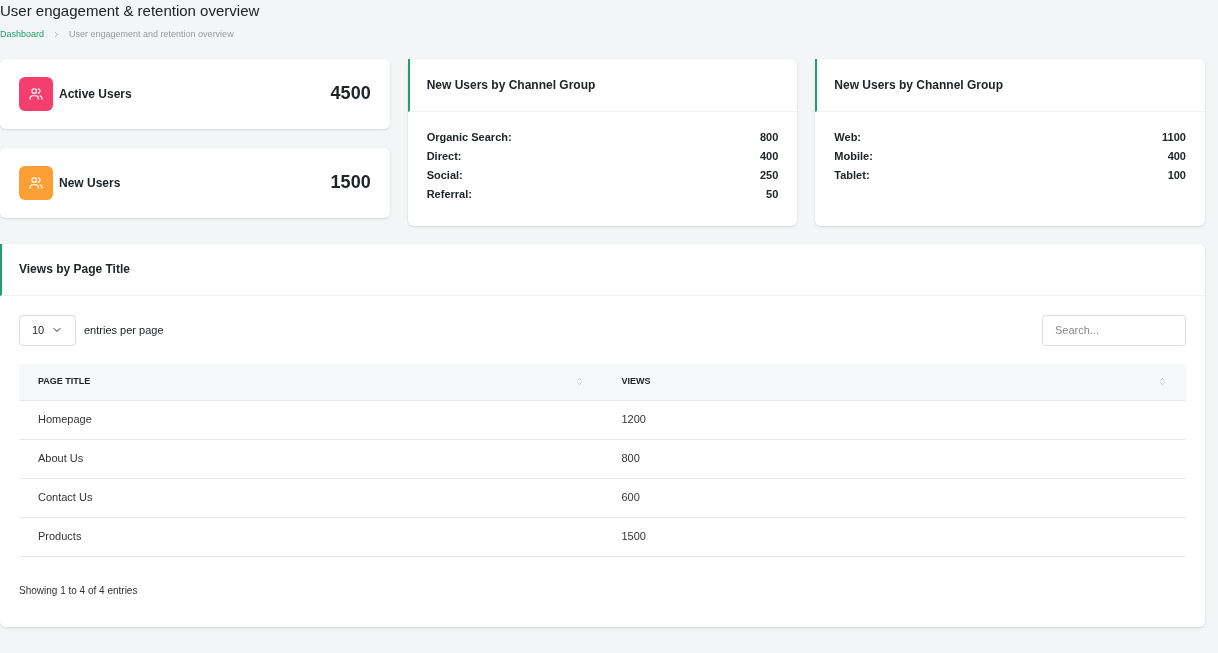 Image resolution: width=1218 pixels, height=653 pixels. I want to click on table-footer: Showing 1 to 4 of 4 entries, so click(78, 590).